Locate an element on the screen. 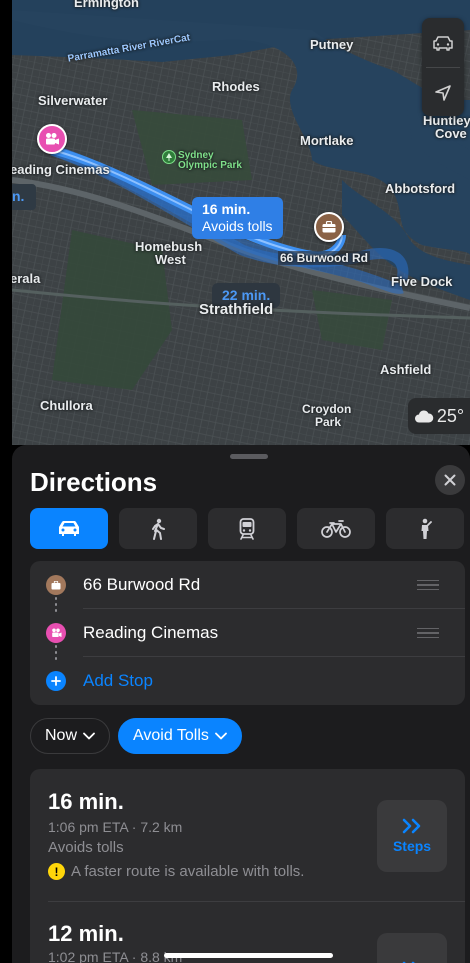 The height and width of the screenshot is (963, 470). map-label-ermington: Ermington is located at coordinates (106, 5).